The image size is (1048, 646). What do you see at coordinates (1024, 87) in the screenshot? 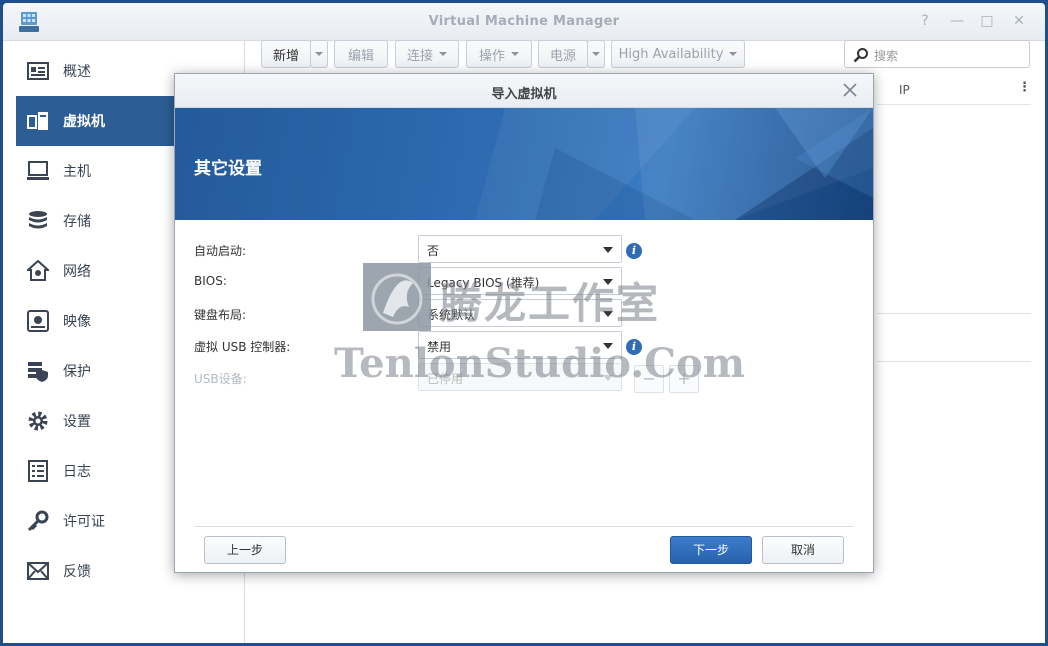
I see `column-menu-icon: ⋮` at bounding box center [1024, 87].